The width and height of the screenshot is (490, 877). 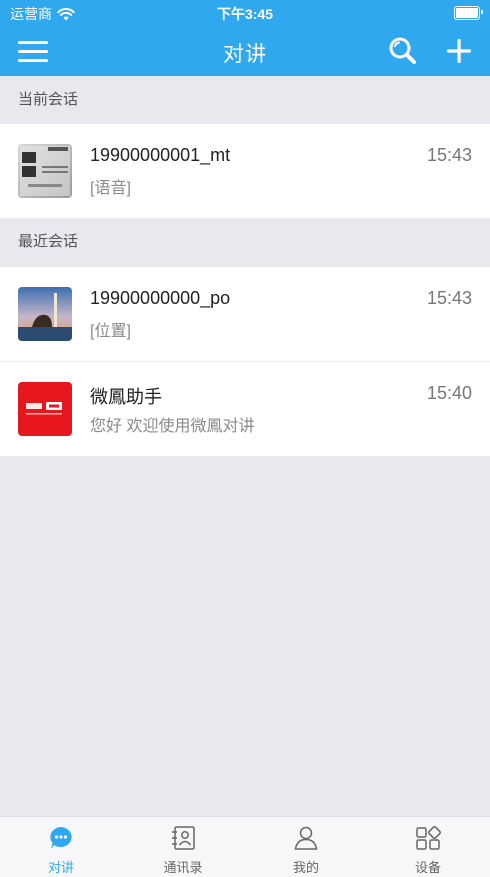 I want to click on status-bar: 运营商 下午3:45, so click(x=245, y=12).